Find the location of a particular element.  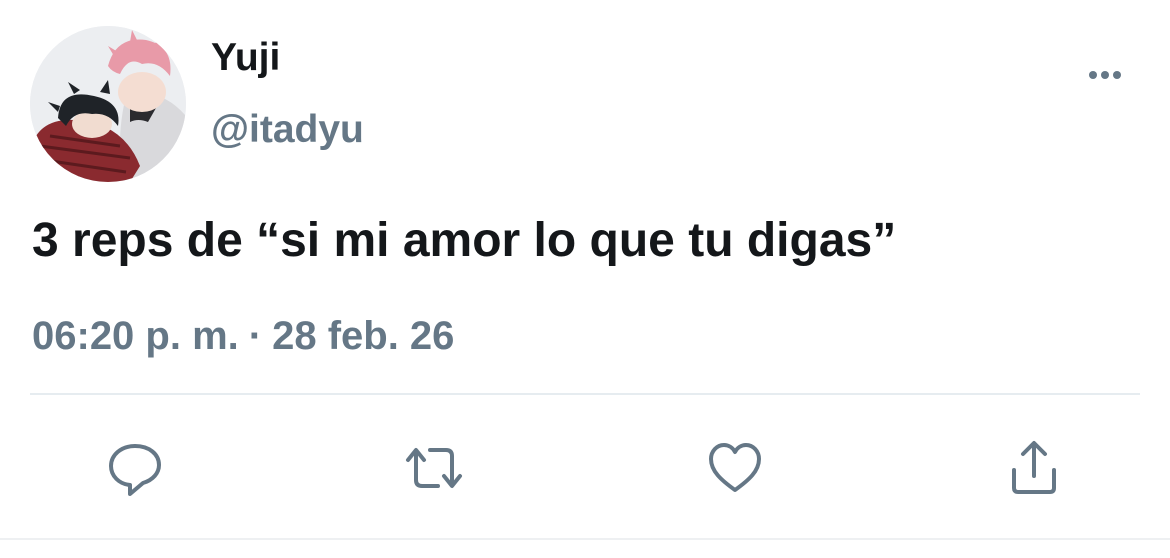

display-name: Yuji is located at coordinates (245, 57).